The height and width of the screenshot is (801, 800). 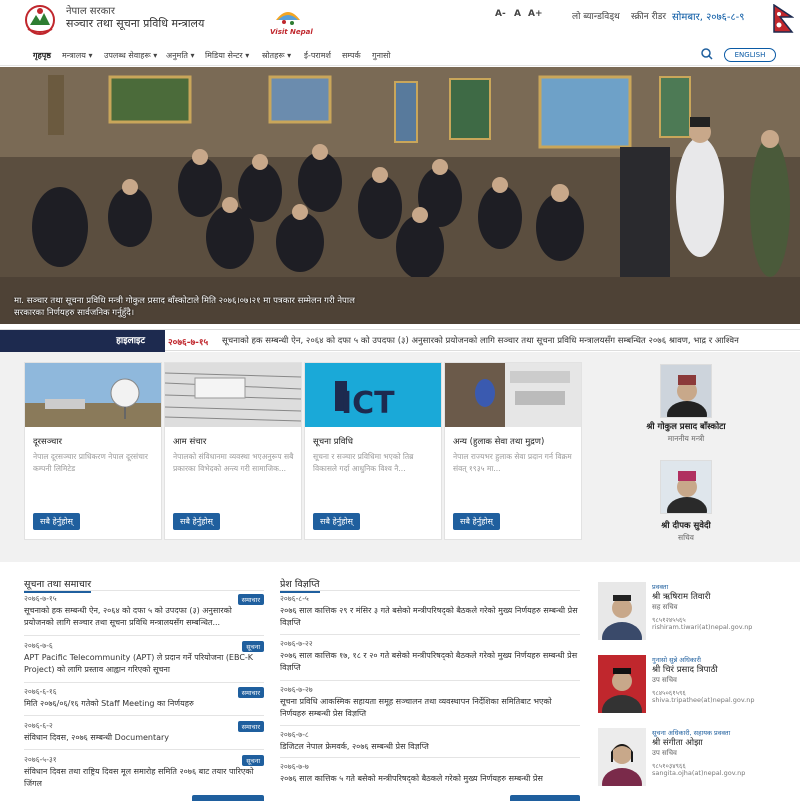 I want to click on english-language-button: ENGLISH, so click(x=750, y=55).